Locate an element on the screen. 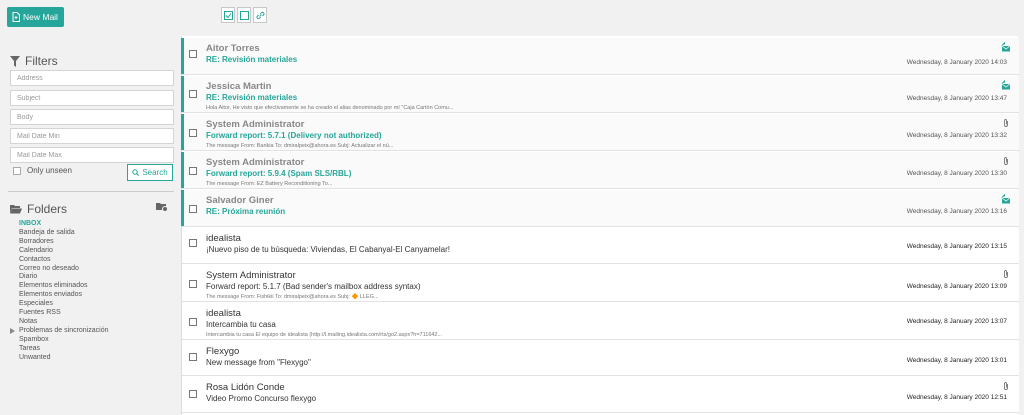 Image resolution: width=1024 pixels, height=415 pixels. folder-item-fuentes-rss: Fuentes RSS is located at coordinates (64, 313).